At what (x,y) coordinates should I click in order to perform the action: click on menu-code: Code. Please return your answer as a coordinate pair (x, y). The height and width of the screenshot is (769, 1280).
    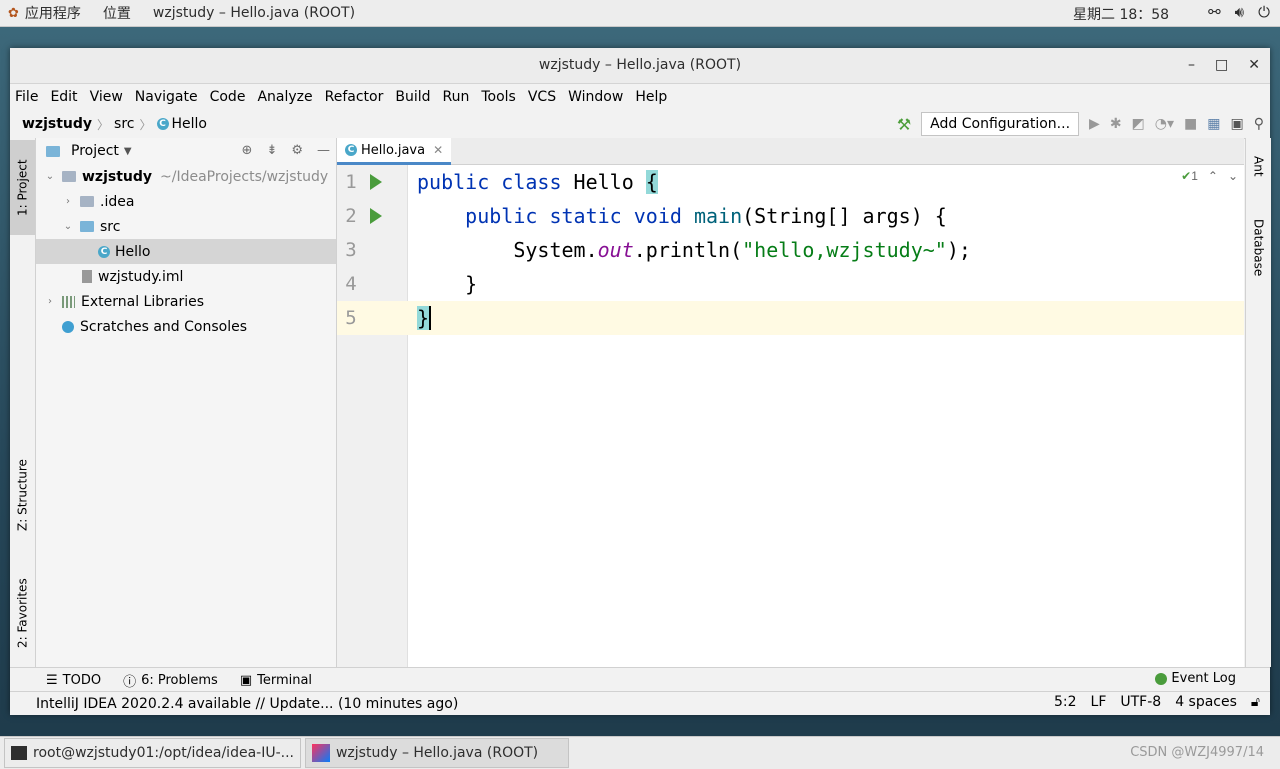
    Looking at the image, I should click on (228, 97).